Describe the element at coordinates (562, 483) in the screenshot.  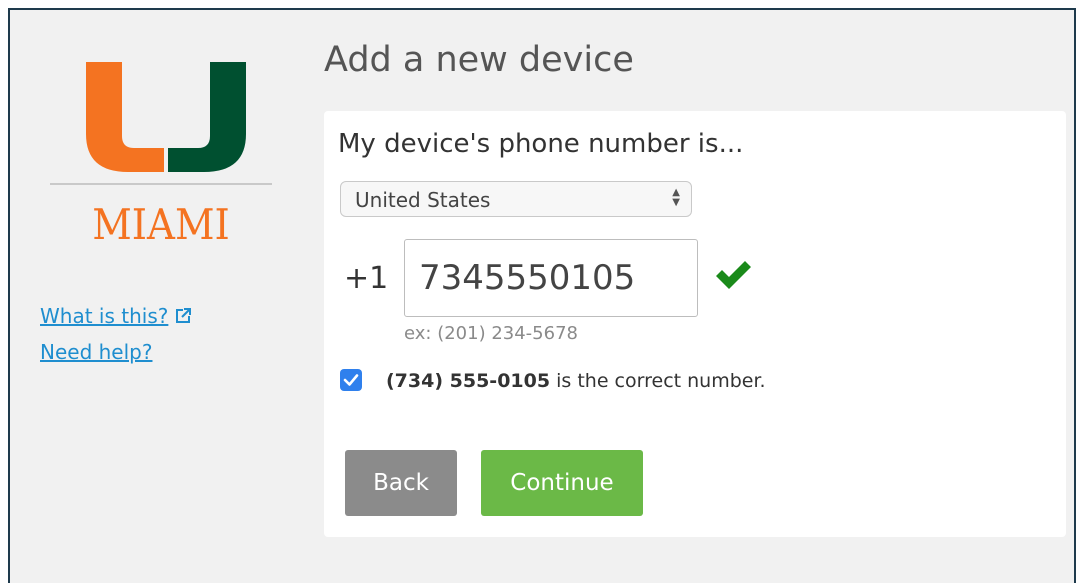
I see `continue-button: Continue` at that location.